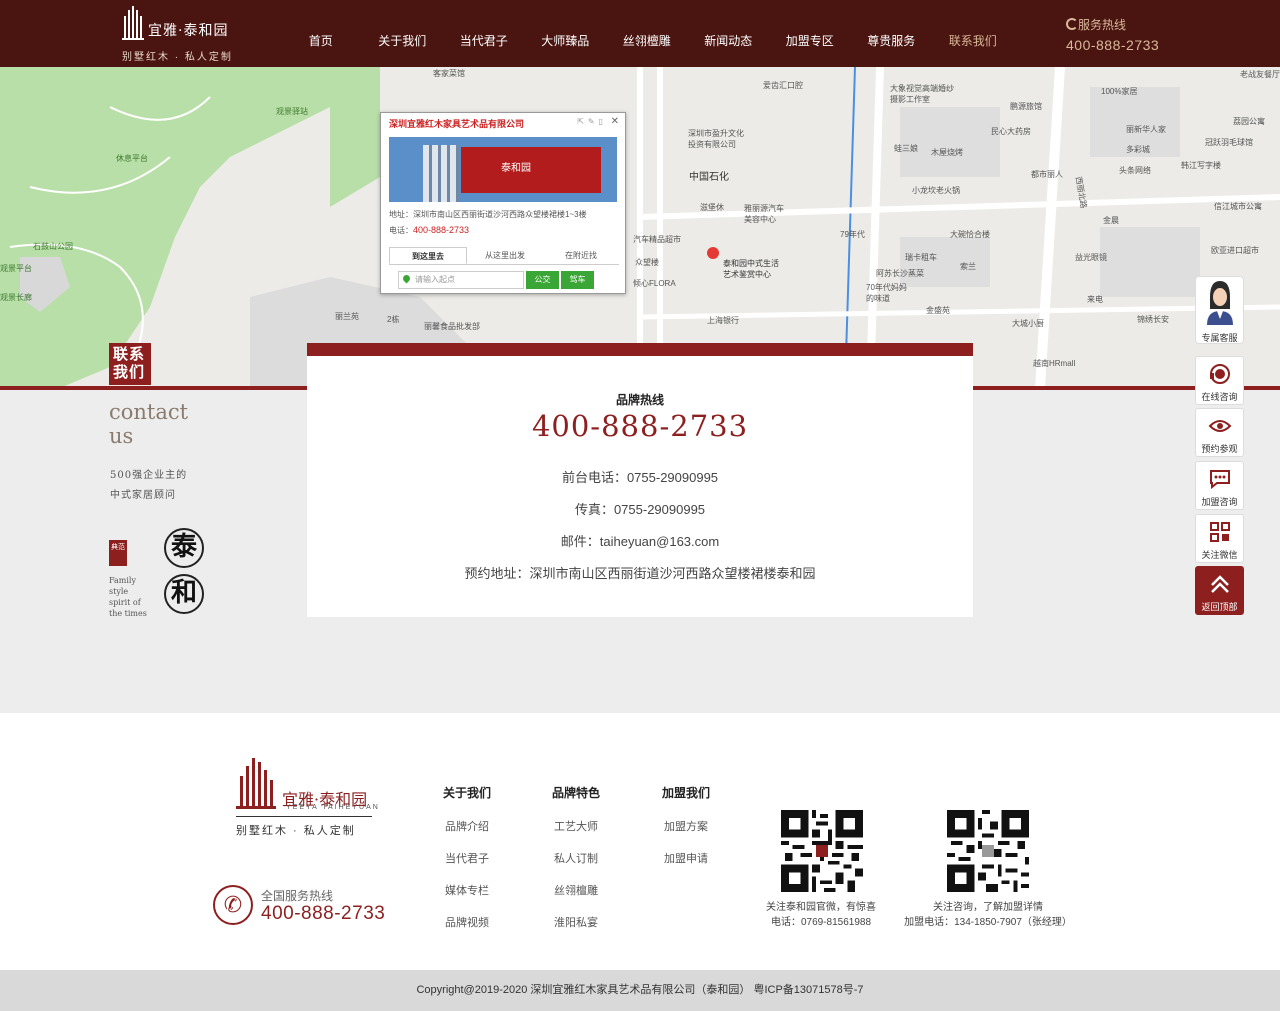 Image resolution: width=1280 pixels, height=1011 pixels. What do you see at coordinates (886, 293) in the screenshot?
I see `map-label: 70年代妈妈的味道` at bounding box center [886, 293].